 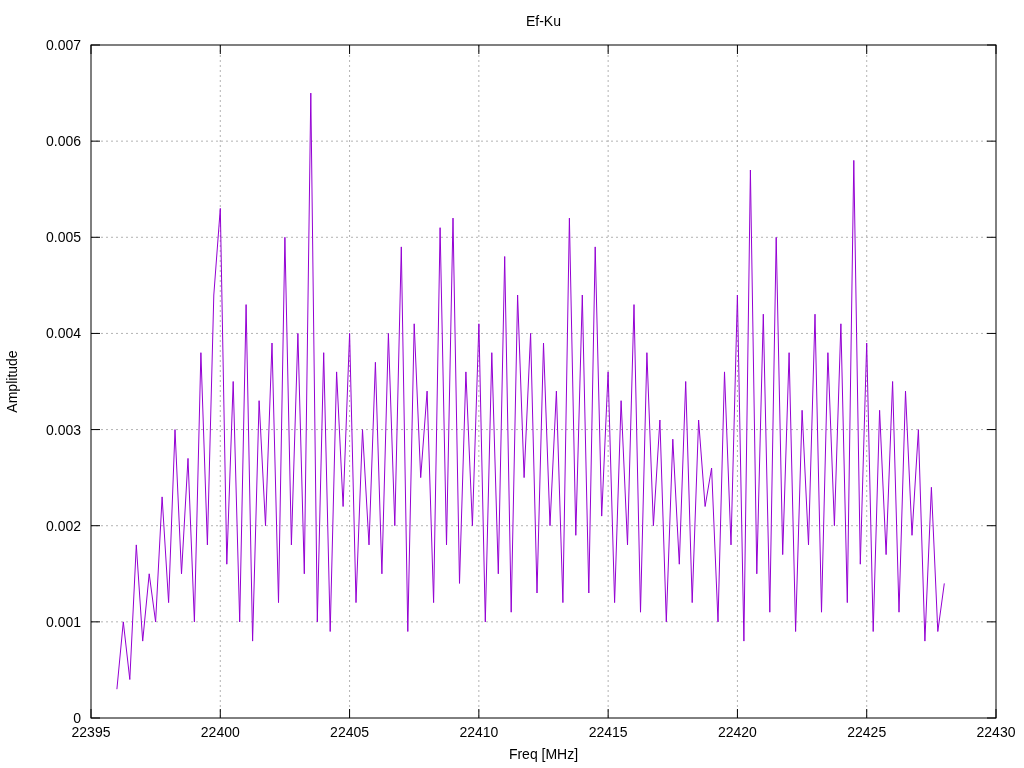 I want to click on tick-label: 0.007, so click(x=63, y=45).